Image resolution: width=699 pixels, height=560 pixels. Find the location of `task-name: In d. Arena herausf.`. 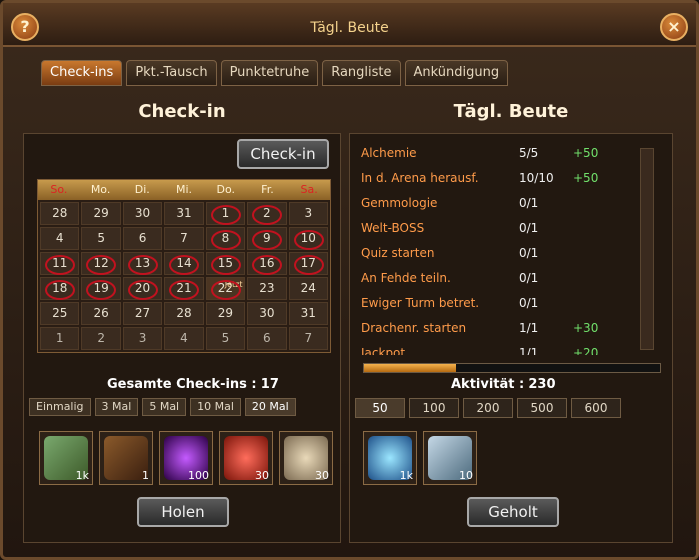

task-name: In d. Arena herausf. is located at coordinates (420, 178).